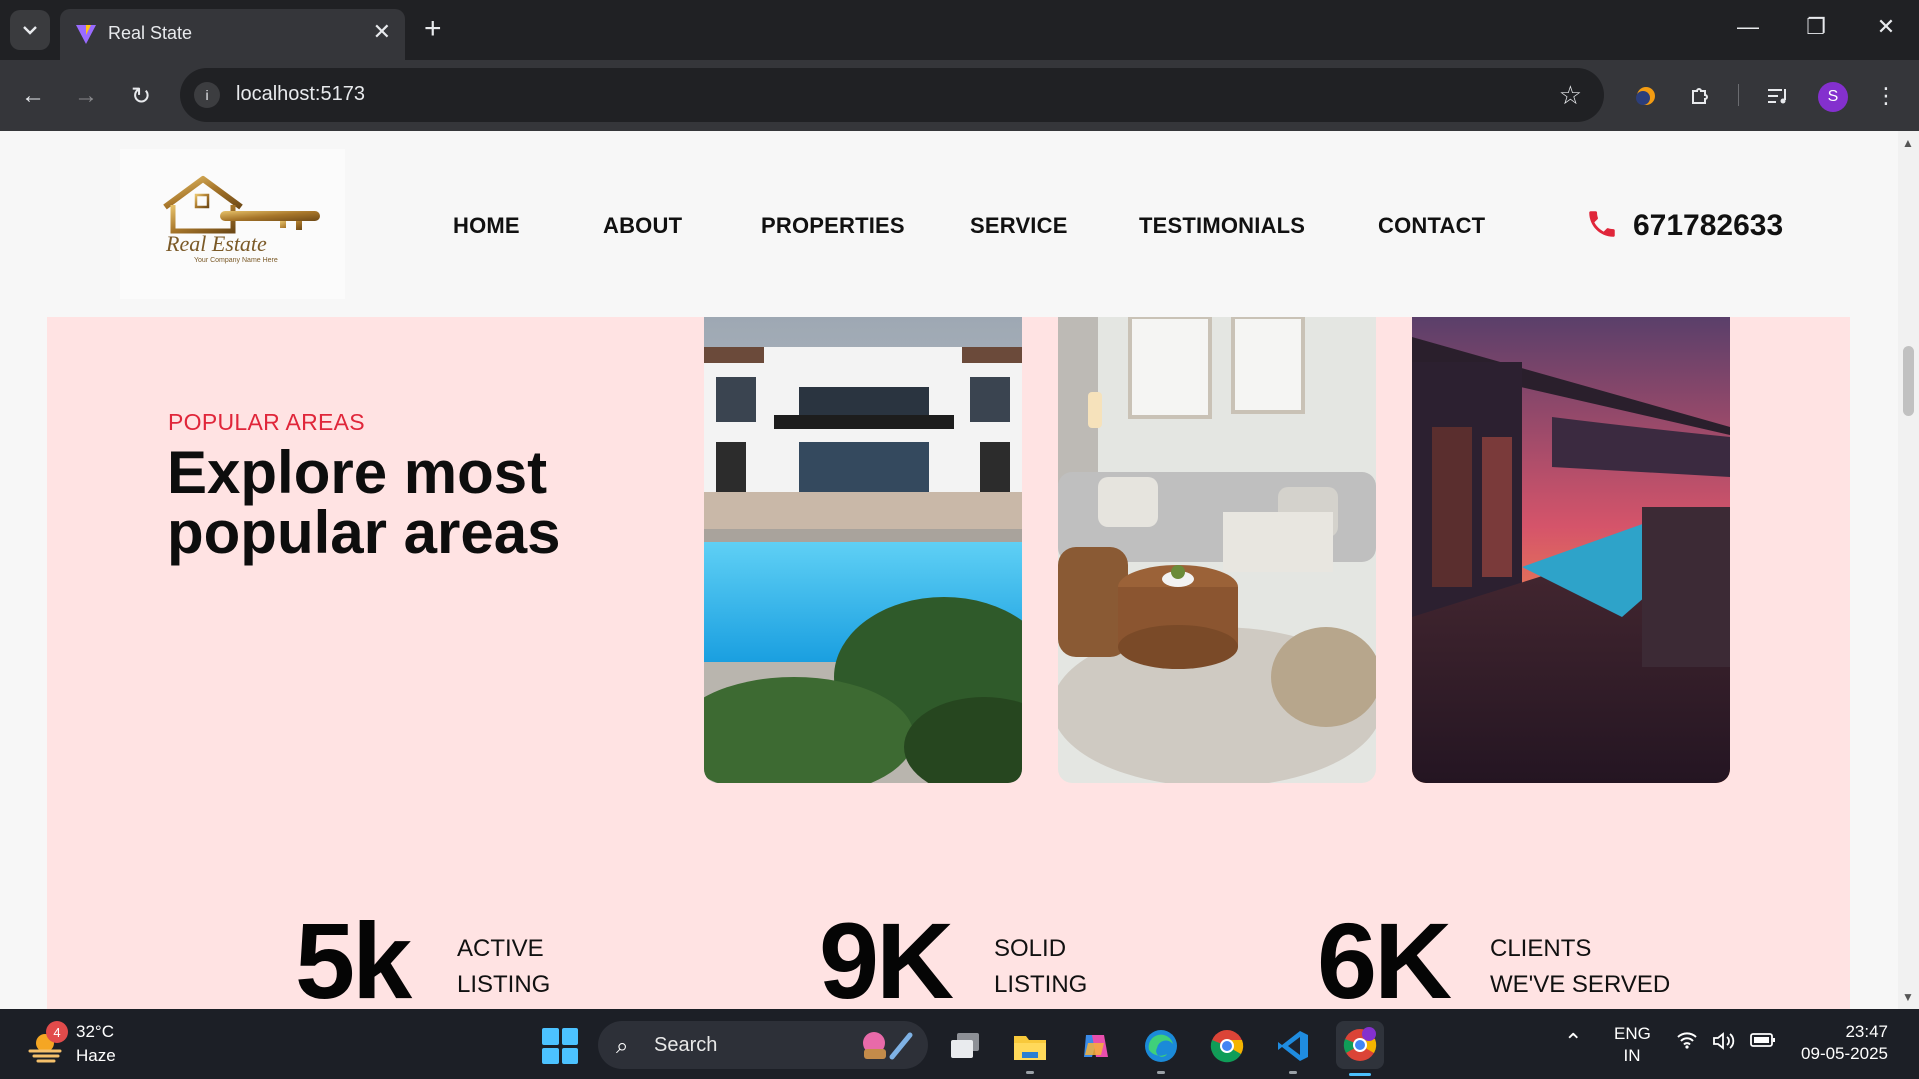 The height and width of the screenshot is (1079, 1919). What do you see at coordinates (1646, 96) in the screenshot?
I see `extension-orb-icon` at bounding box center [1646, 96].